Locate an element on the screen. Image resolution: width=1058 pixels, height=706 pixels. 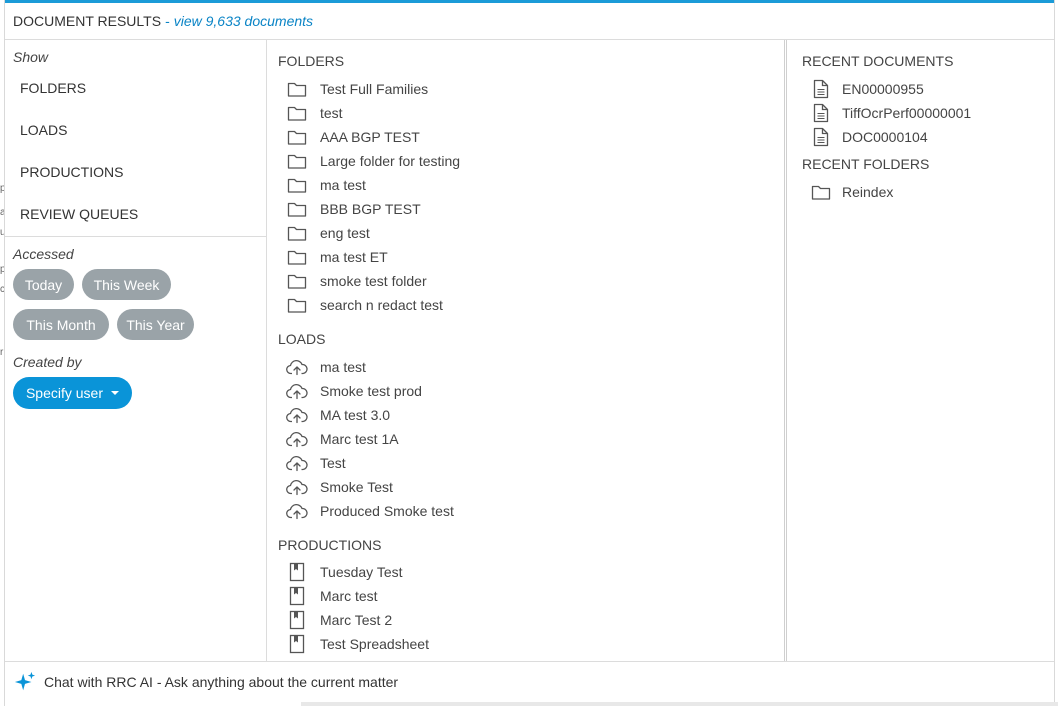
production-item: Marc Test 2 is located at coordinates (339, 620).